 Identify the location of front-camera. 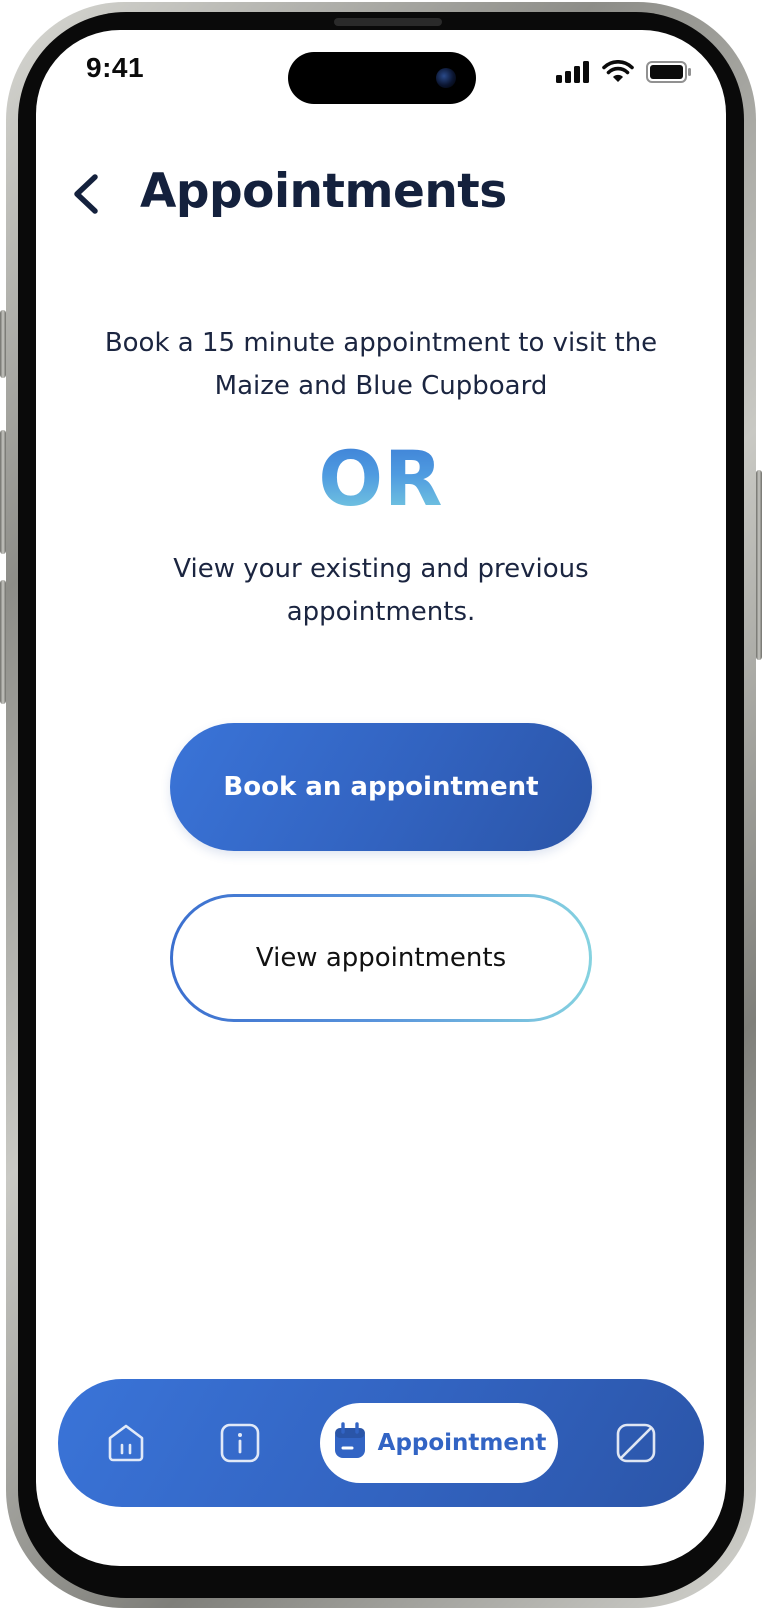
(446, 78).